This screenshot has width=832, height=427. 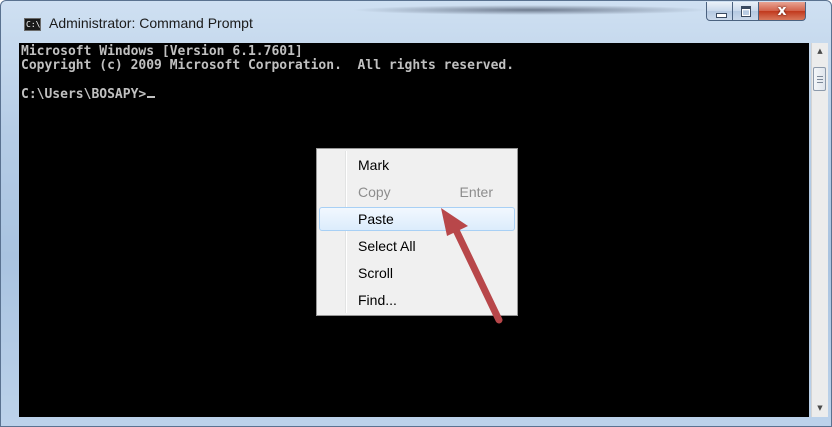 What do you see at coordinates (719, 11) in the screenshot?
I see `minimize-button` at bounding box center [719, 11].